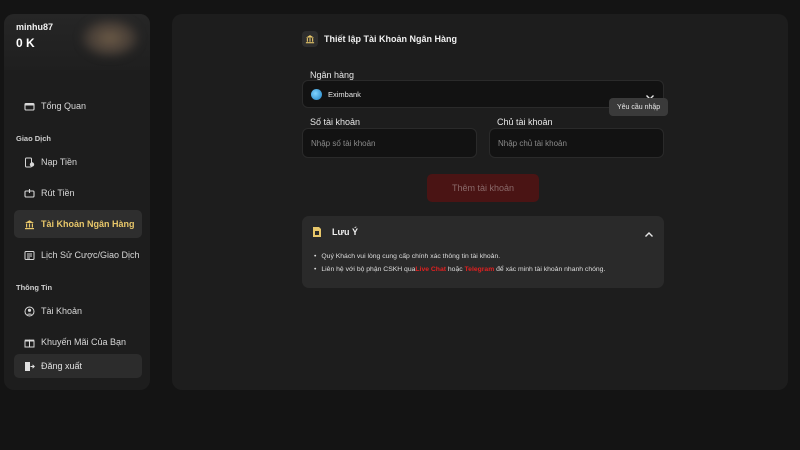  What do you see at coordinates (34, 287) in the screenshot?
I see `section-label-info: Thông Tin` at bounding box center [34, 287].